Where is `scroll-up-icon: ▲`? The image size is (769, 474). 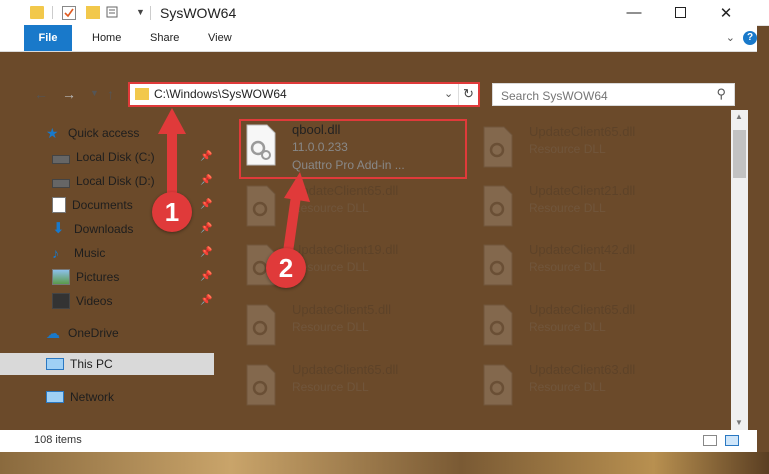 scroll-up-icon: ▲ is located at coordinates (739, 116).